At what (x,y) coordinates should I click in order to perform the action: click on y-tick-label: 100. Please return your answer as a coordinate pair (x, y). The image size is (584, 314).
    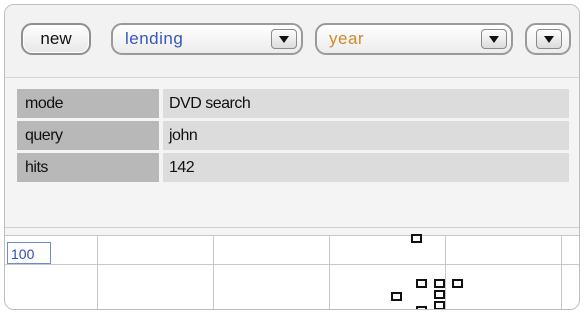
    Looking at the image, I should click on (29, 253).